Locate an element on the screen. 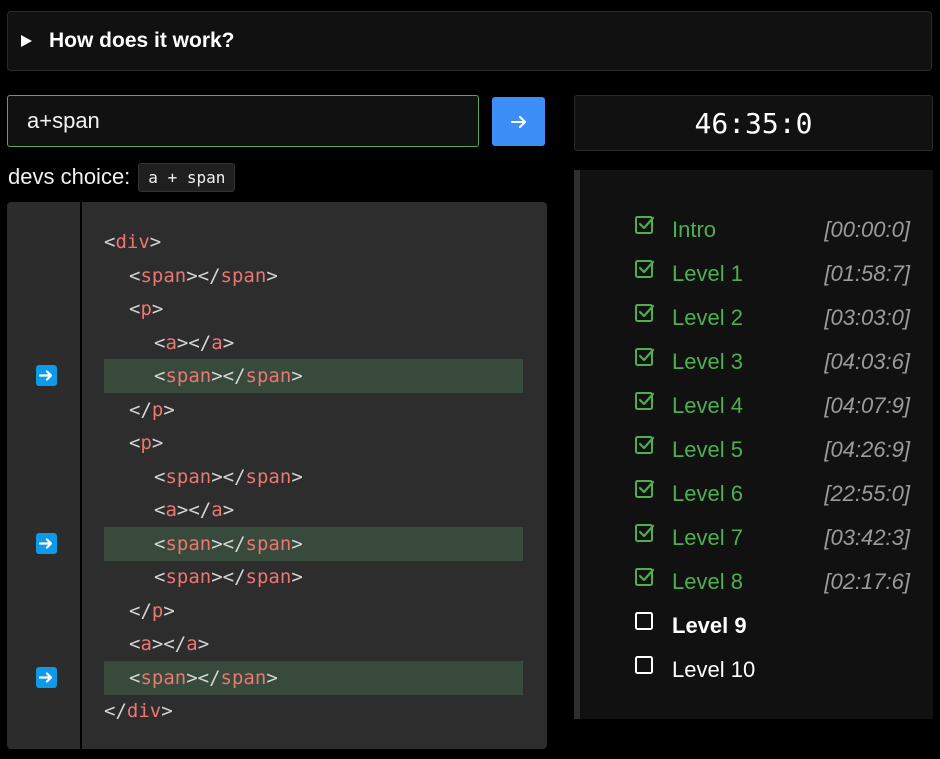  devs-choice-label: devs choice: is located at coordinates (69, 176).